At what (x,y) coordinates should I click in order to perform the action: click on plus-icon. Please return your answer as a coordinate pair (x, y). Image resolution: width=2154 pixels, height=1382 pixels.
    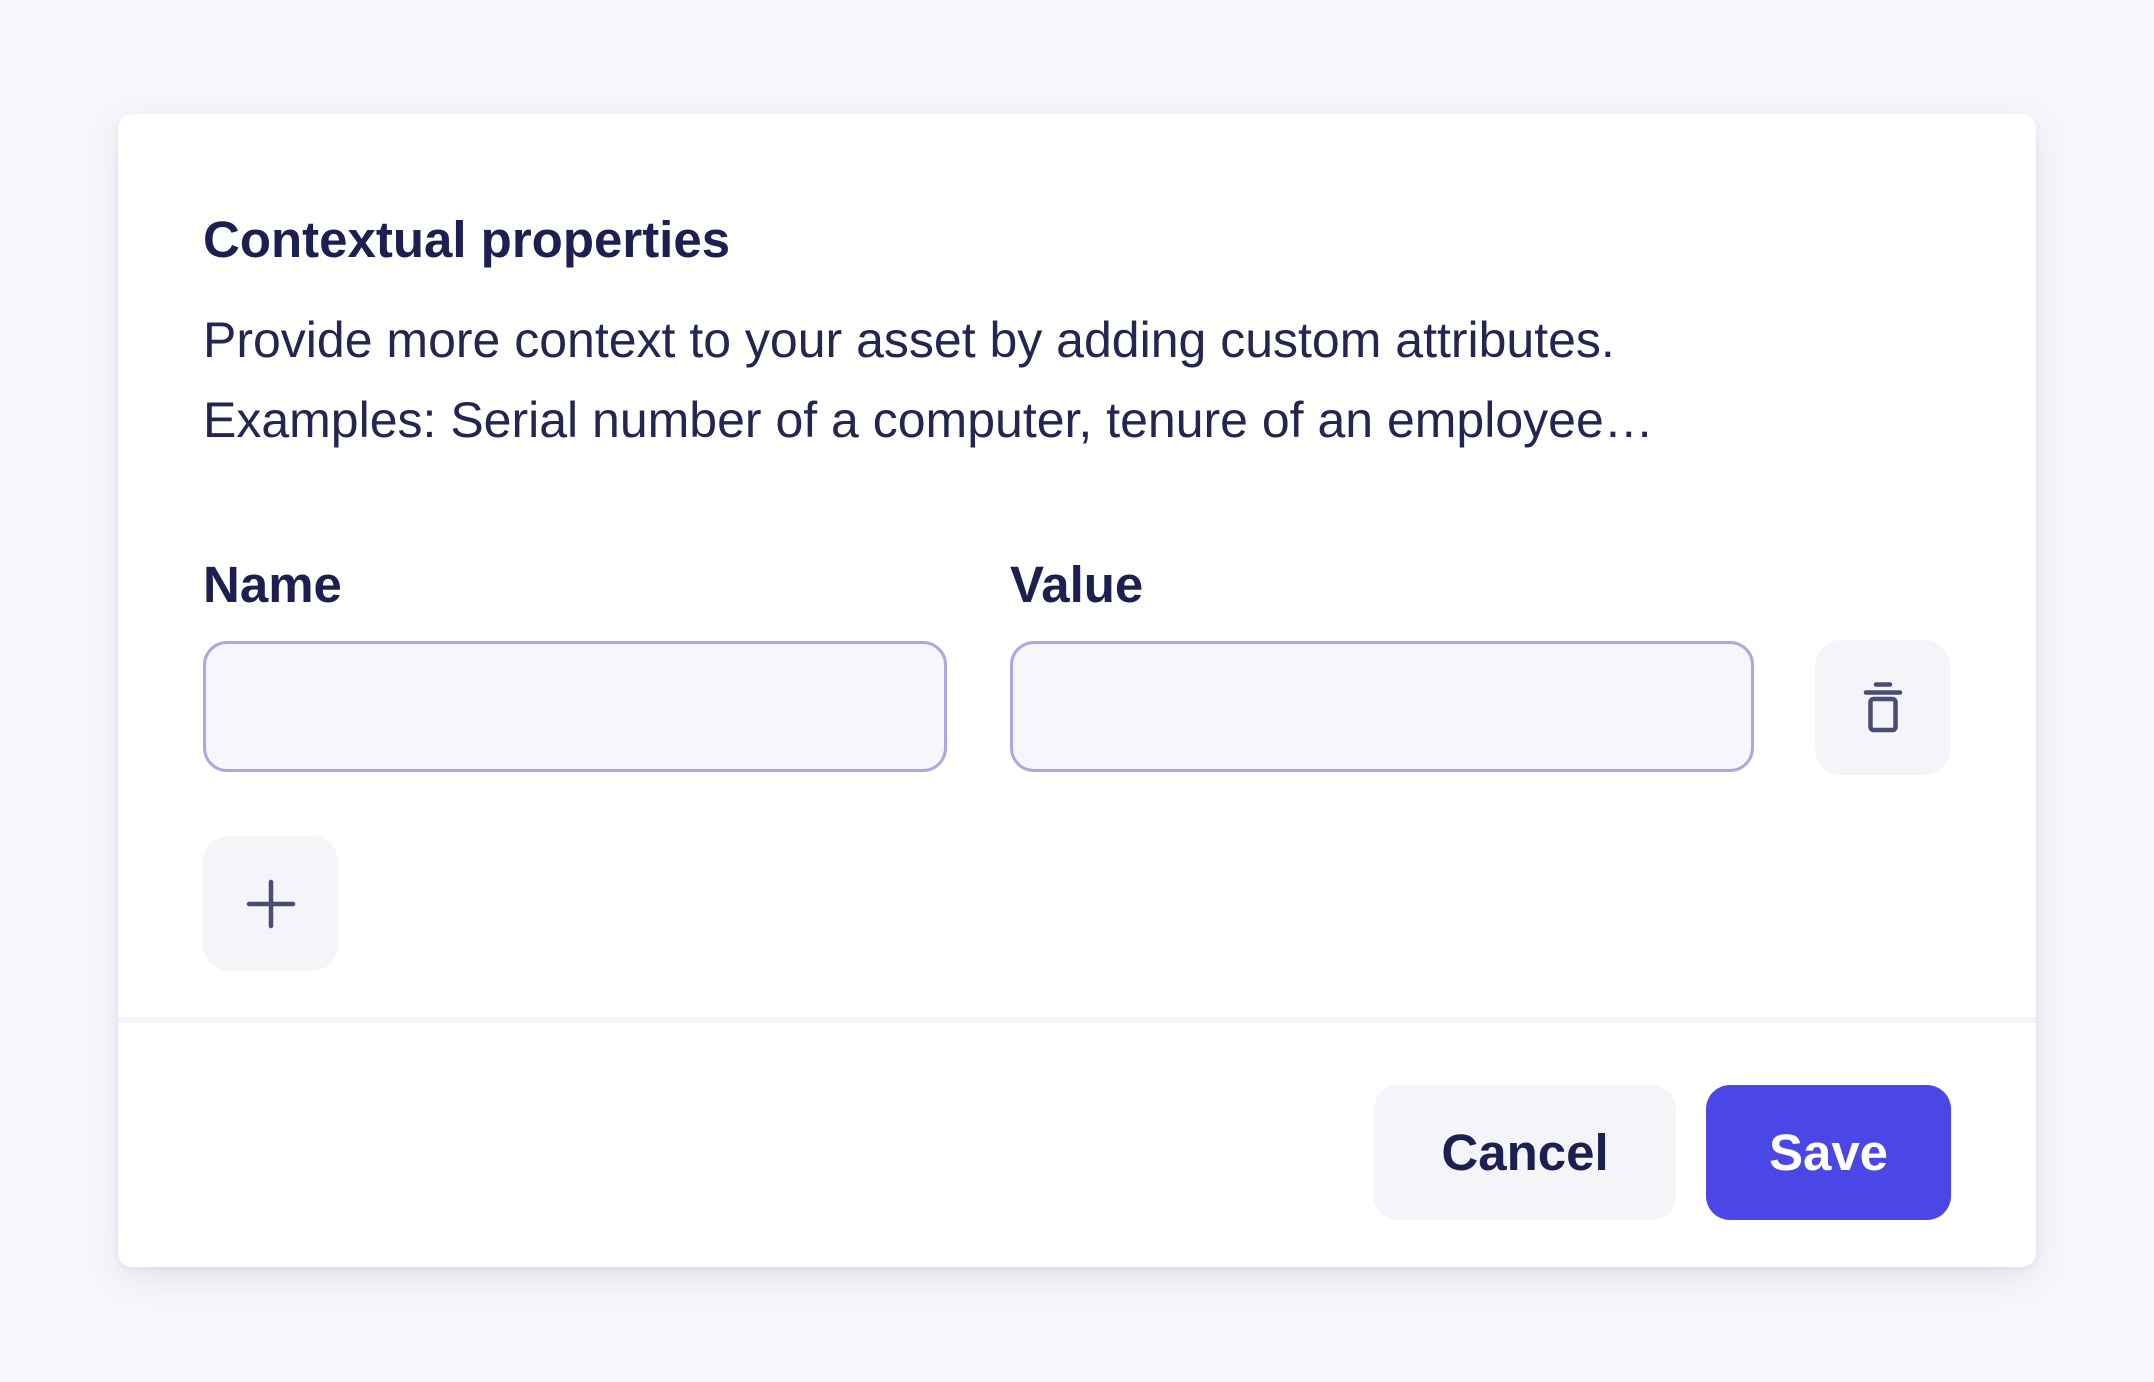
    Looking at the image, I should click on (270, 903).